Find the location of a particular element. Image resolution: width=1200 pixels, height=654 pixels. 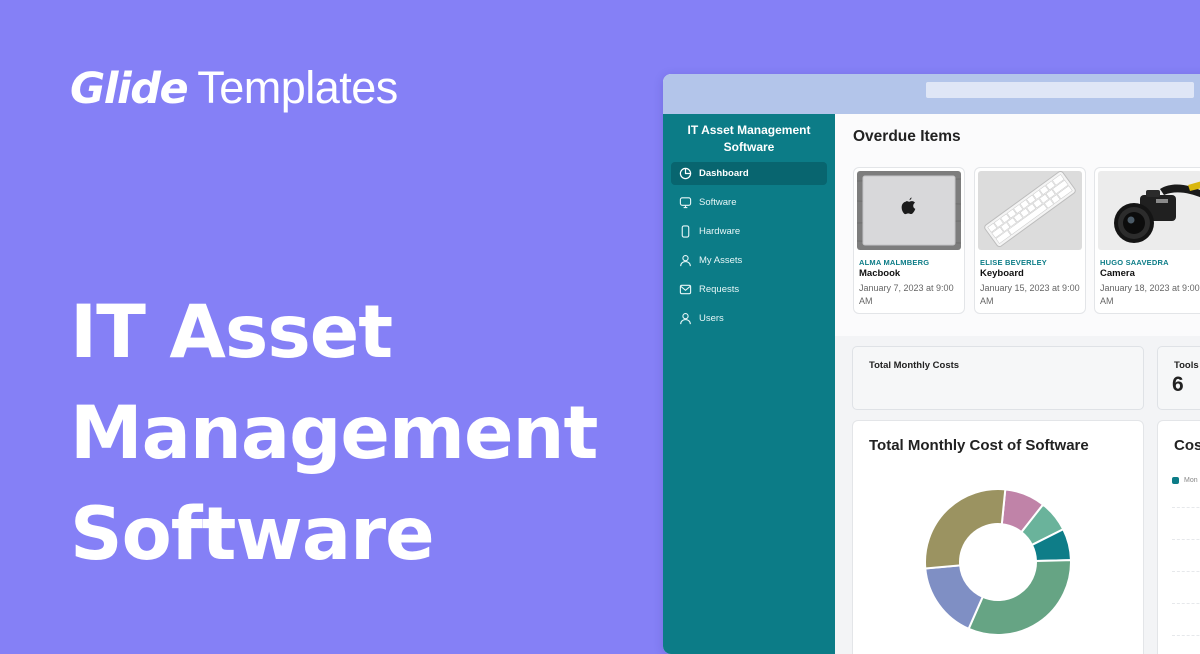

item-name: Camera is located at coordinates (1117, 273).